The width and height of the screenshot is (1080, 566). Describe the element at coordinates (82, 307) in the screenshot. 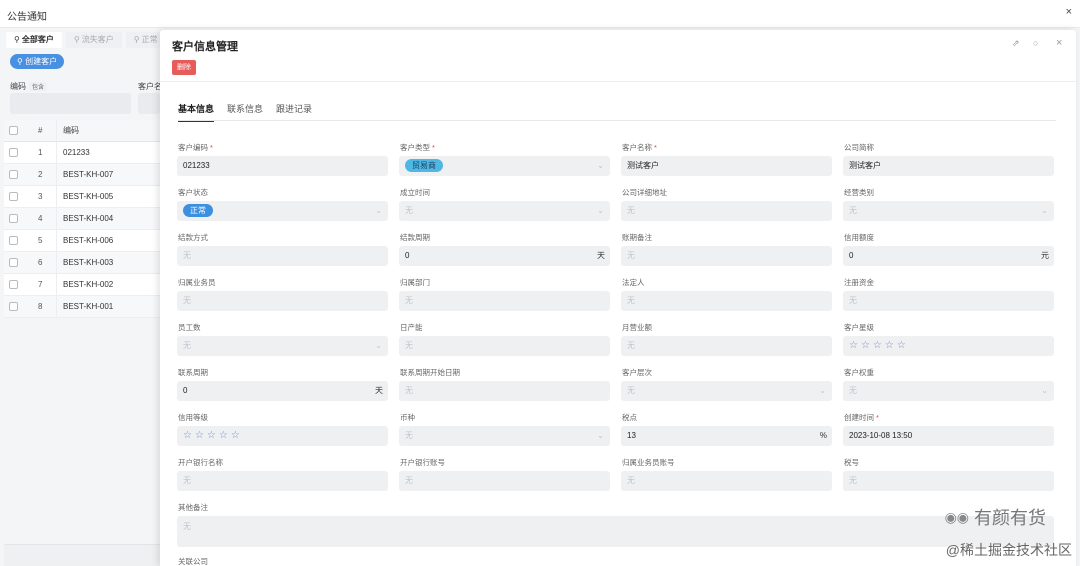

I see `table-row: 8 BEST-KH-001` at that location.